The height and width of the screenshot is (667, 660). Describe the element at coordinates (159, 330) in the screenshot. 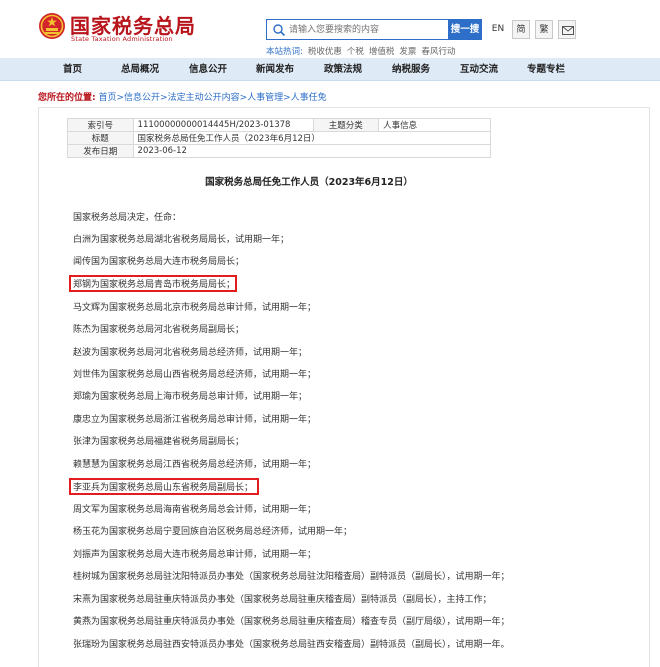

I see `document-line: 陈杰为国家税务总局河北省税务局副局长；` at that location.